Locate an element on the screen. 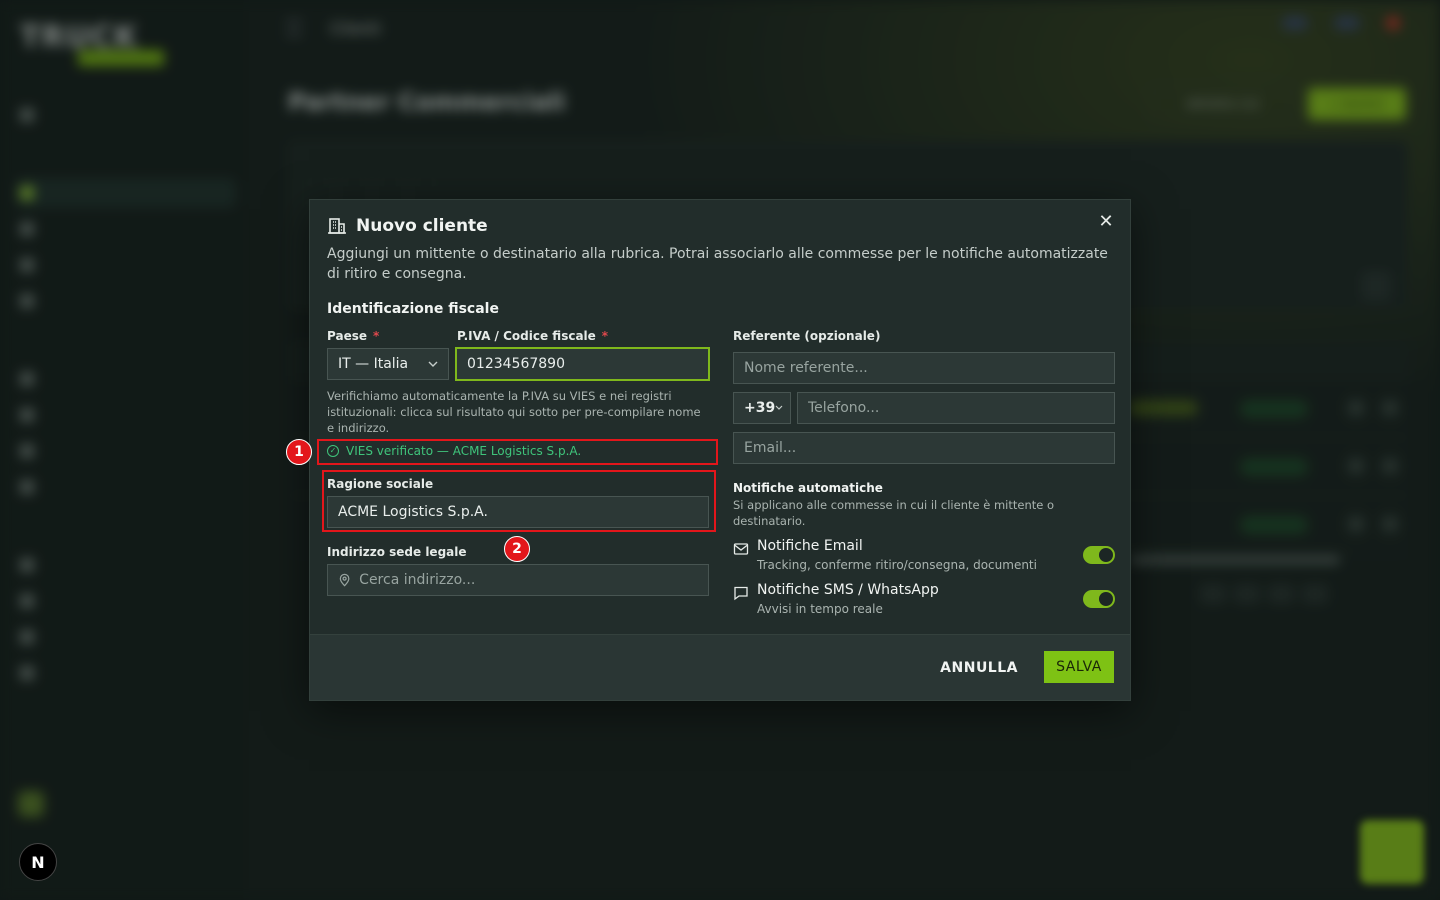 Image resolution: width=1440 pixels, height=900 pixels. country-label-text: Paese is located at coordinates (347, 336).